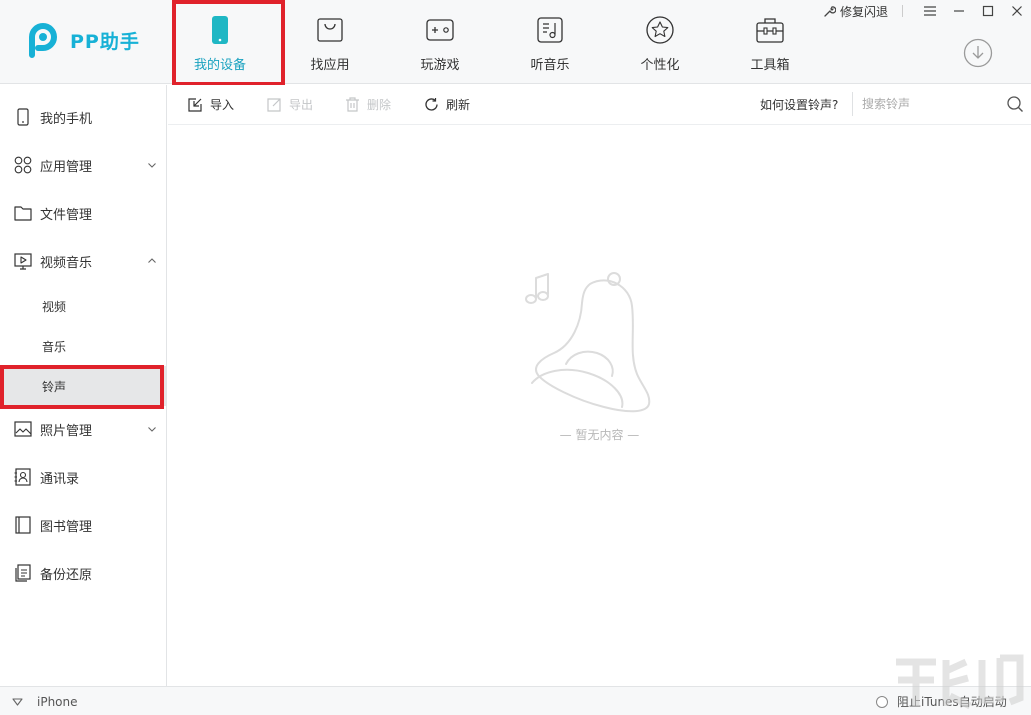  I want to click on wrench-icon, so click(830, 11).